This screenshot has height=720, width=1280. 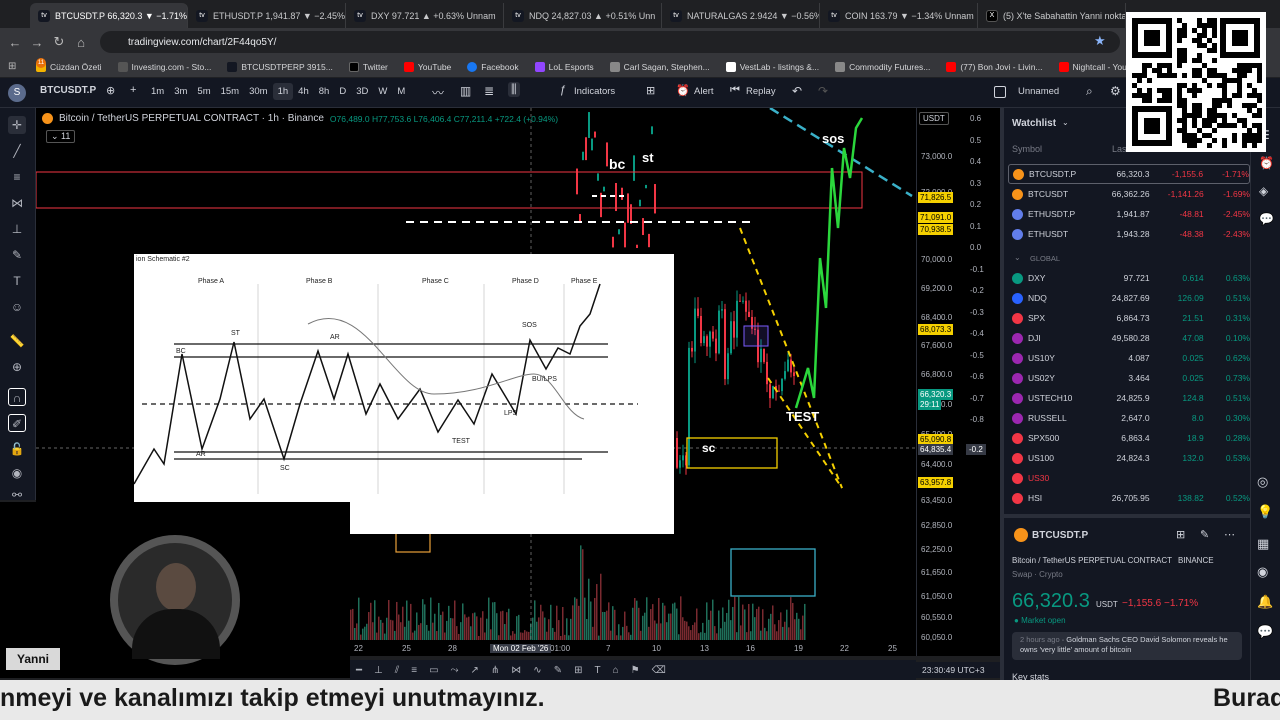 What do you see at coordinates (1129, 418) in the screenshot?
I see `watchlist-row: RUSSELL 2,647.0 8.0 0.30%` at bounding box center [1129, 418].